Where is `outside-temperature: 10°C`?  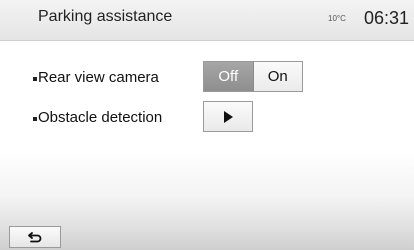 outside-temperature: 10°C is located at coordinates (337, 18).